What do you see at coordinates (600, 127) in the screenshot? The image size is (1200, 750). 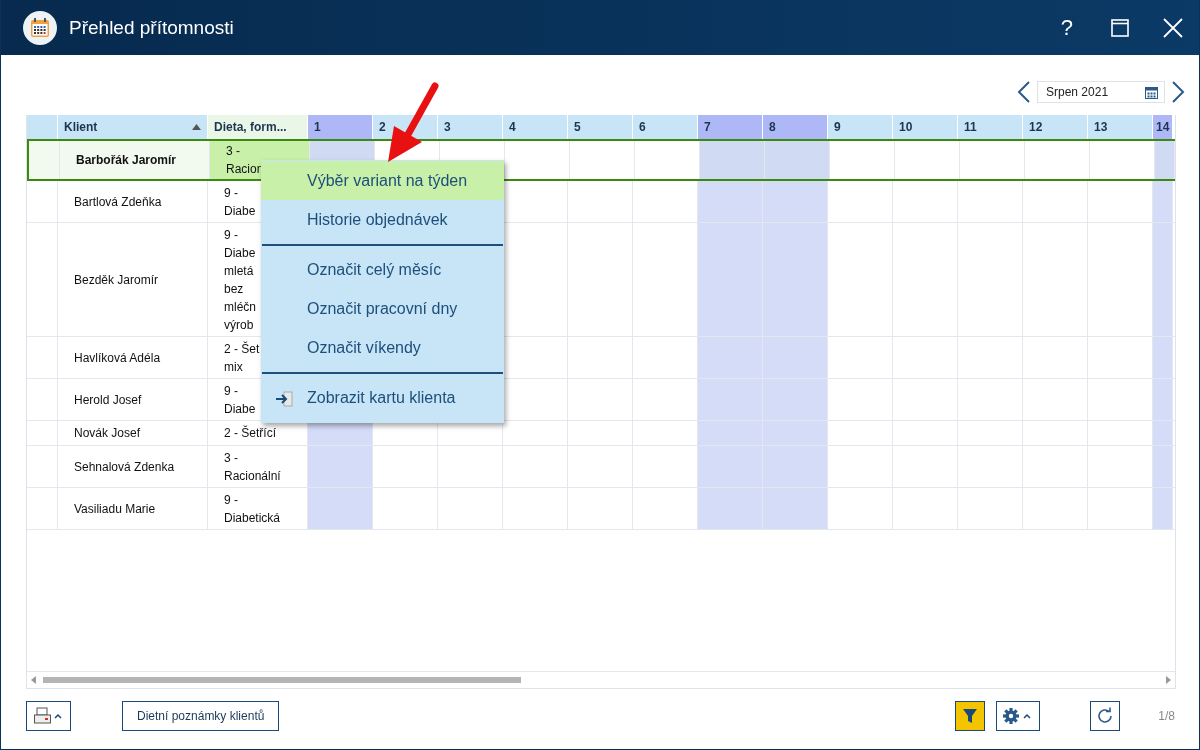 I see `day-header: 5` at bounding box center [600, 127].